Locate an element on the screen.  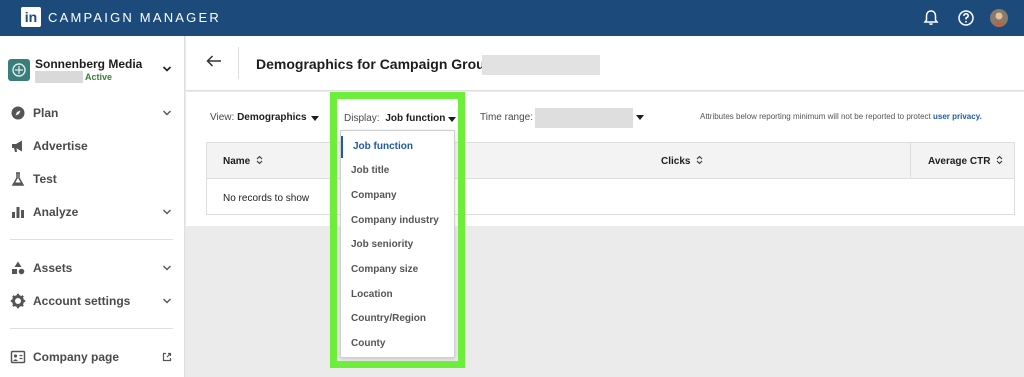
sidebar-item-analyze: Analyze is located at coordinates (92, 212).